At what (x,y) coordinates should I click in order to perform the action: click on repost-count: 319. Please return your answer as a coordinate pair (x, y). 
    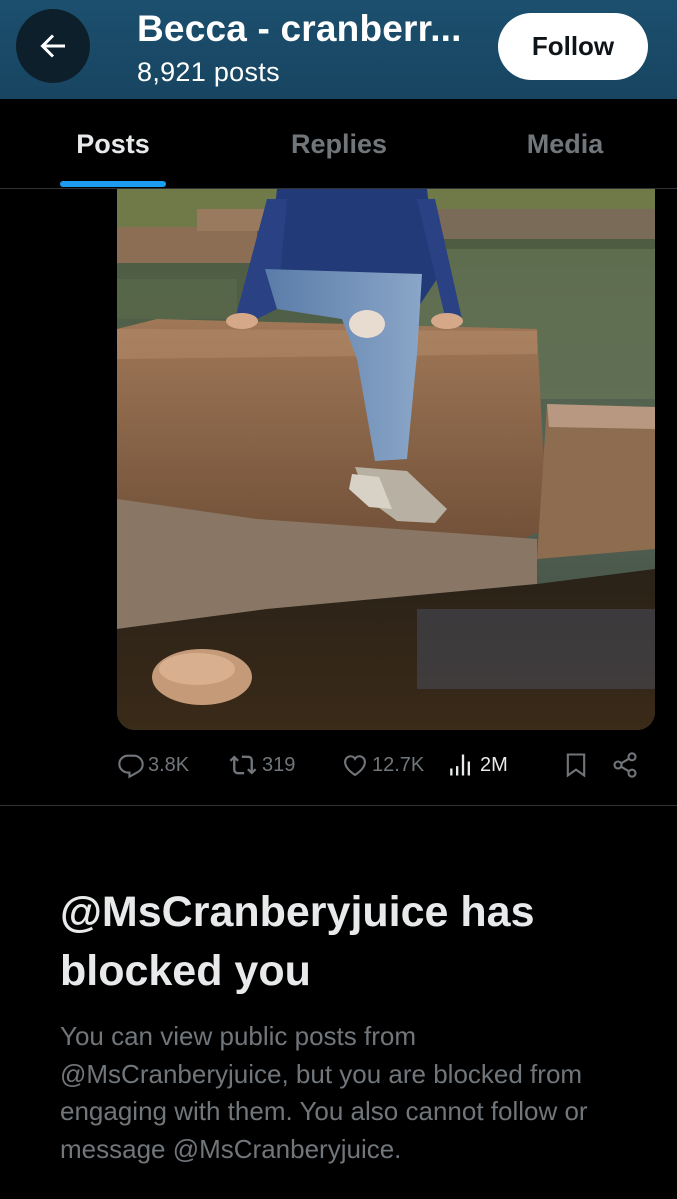
    Looking at the image, I should click on (279, 764).